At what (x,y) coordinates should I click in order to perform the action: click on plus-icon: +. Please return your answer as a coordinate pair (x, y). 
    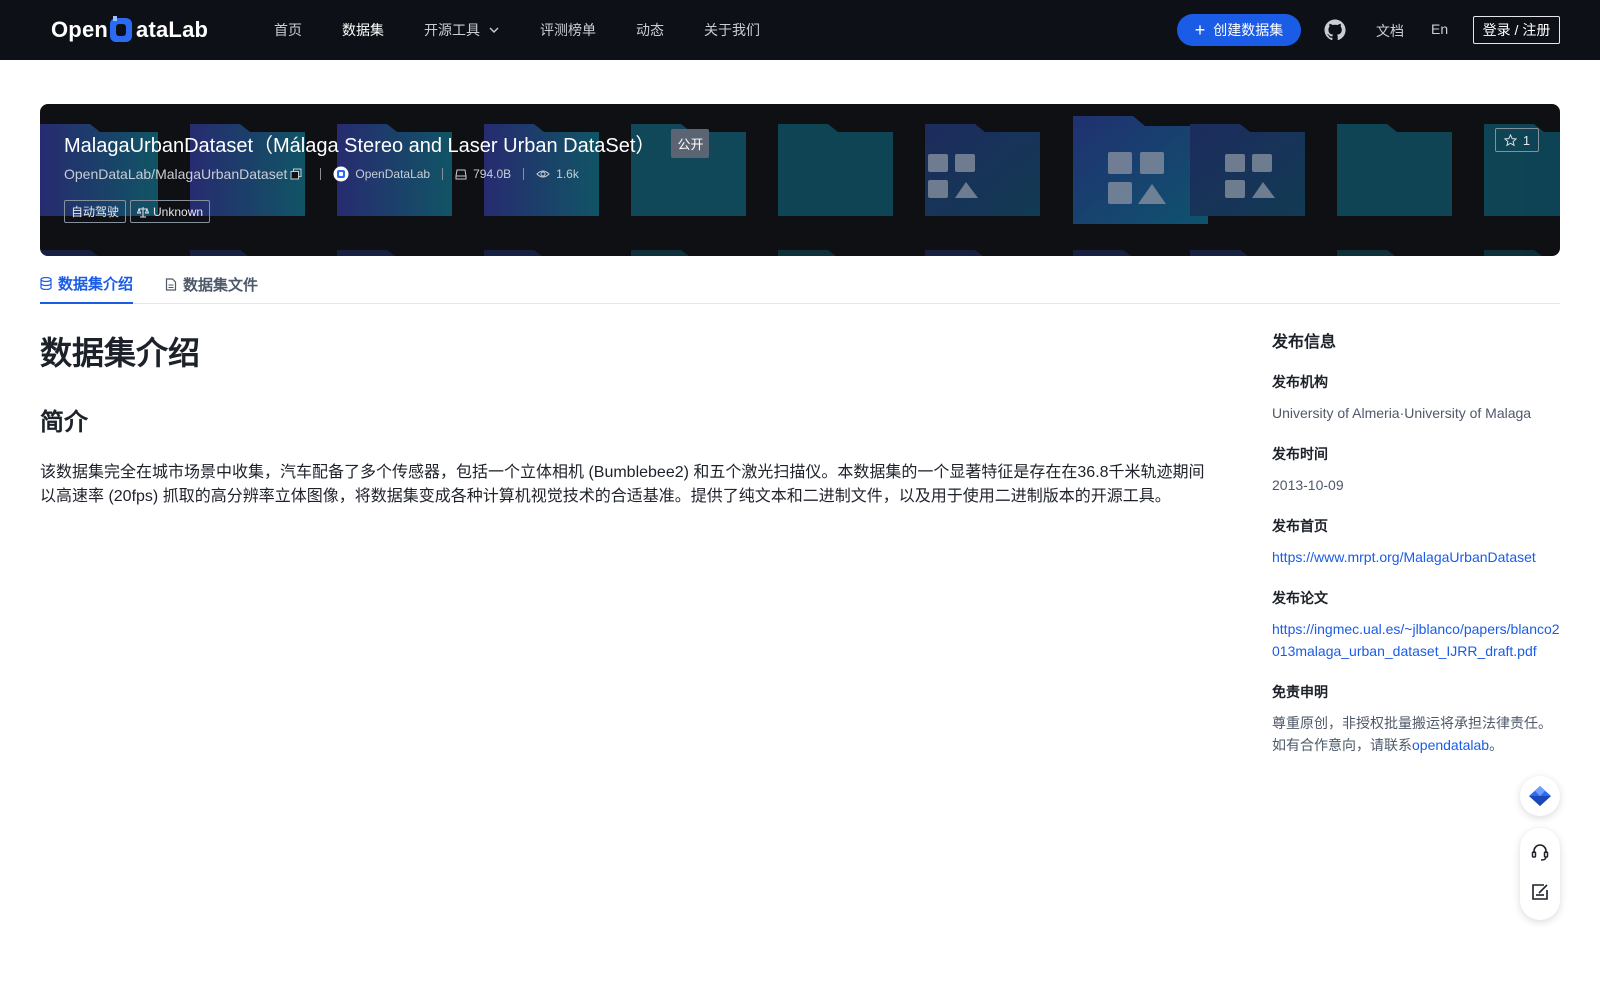
    Looking at the image, I should click on (1200, 30).